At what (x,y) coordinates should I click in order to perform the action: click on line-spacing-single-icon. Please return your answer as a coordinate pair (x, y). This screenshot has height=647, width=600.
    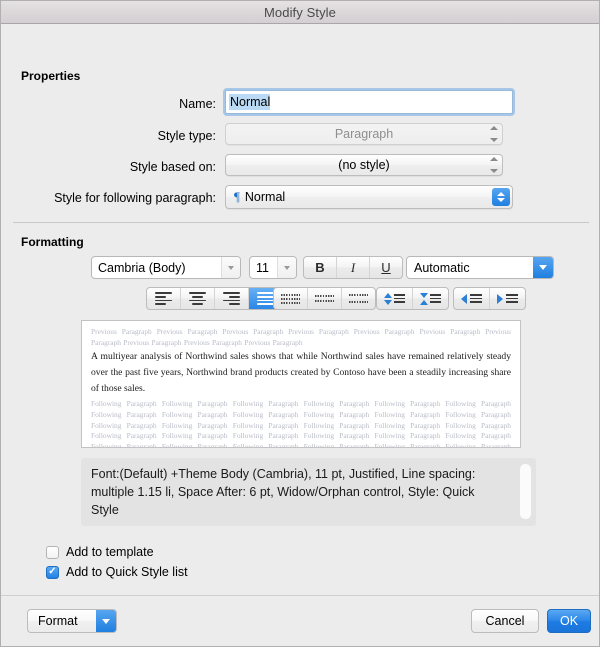
    Looking at the image, I should click on (290, 298).